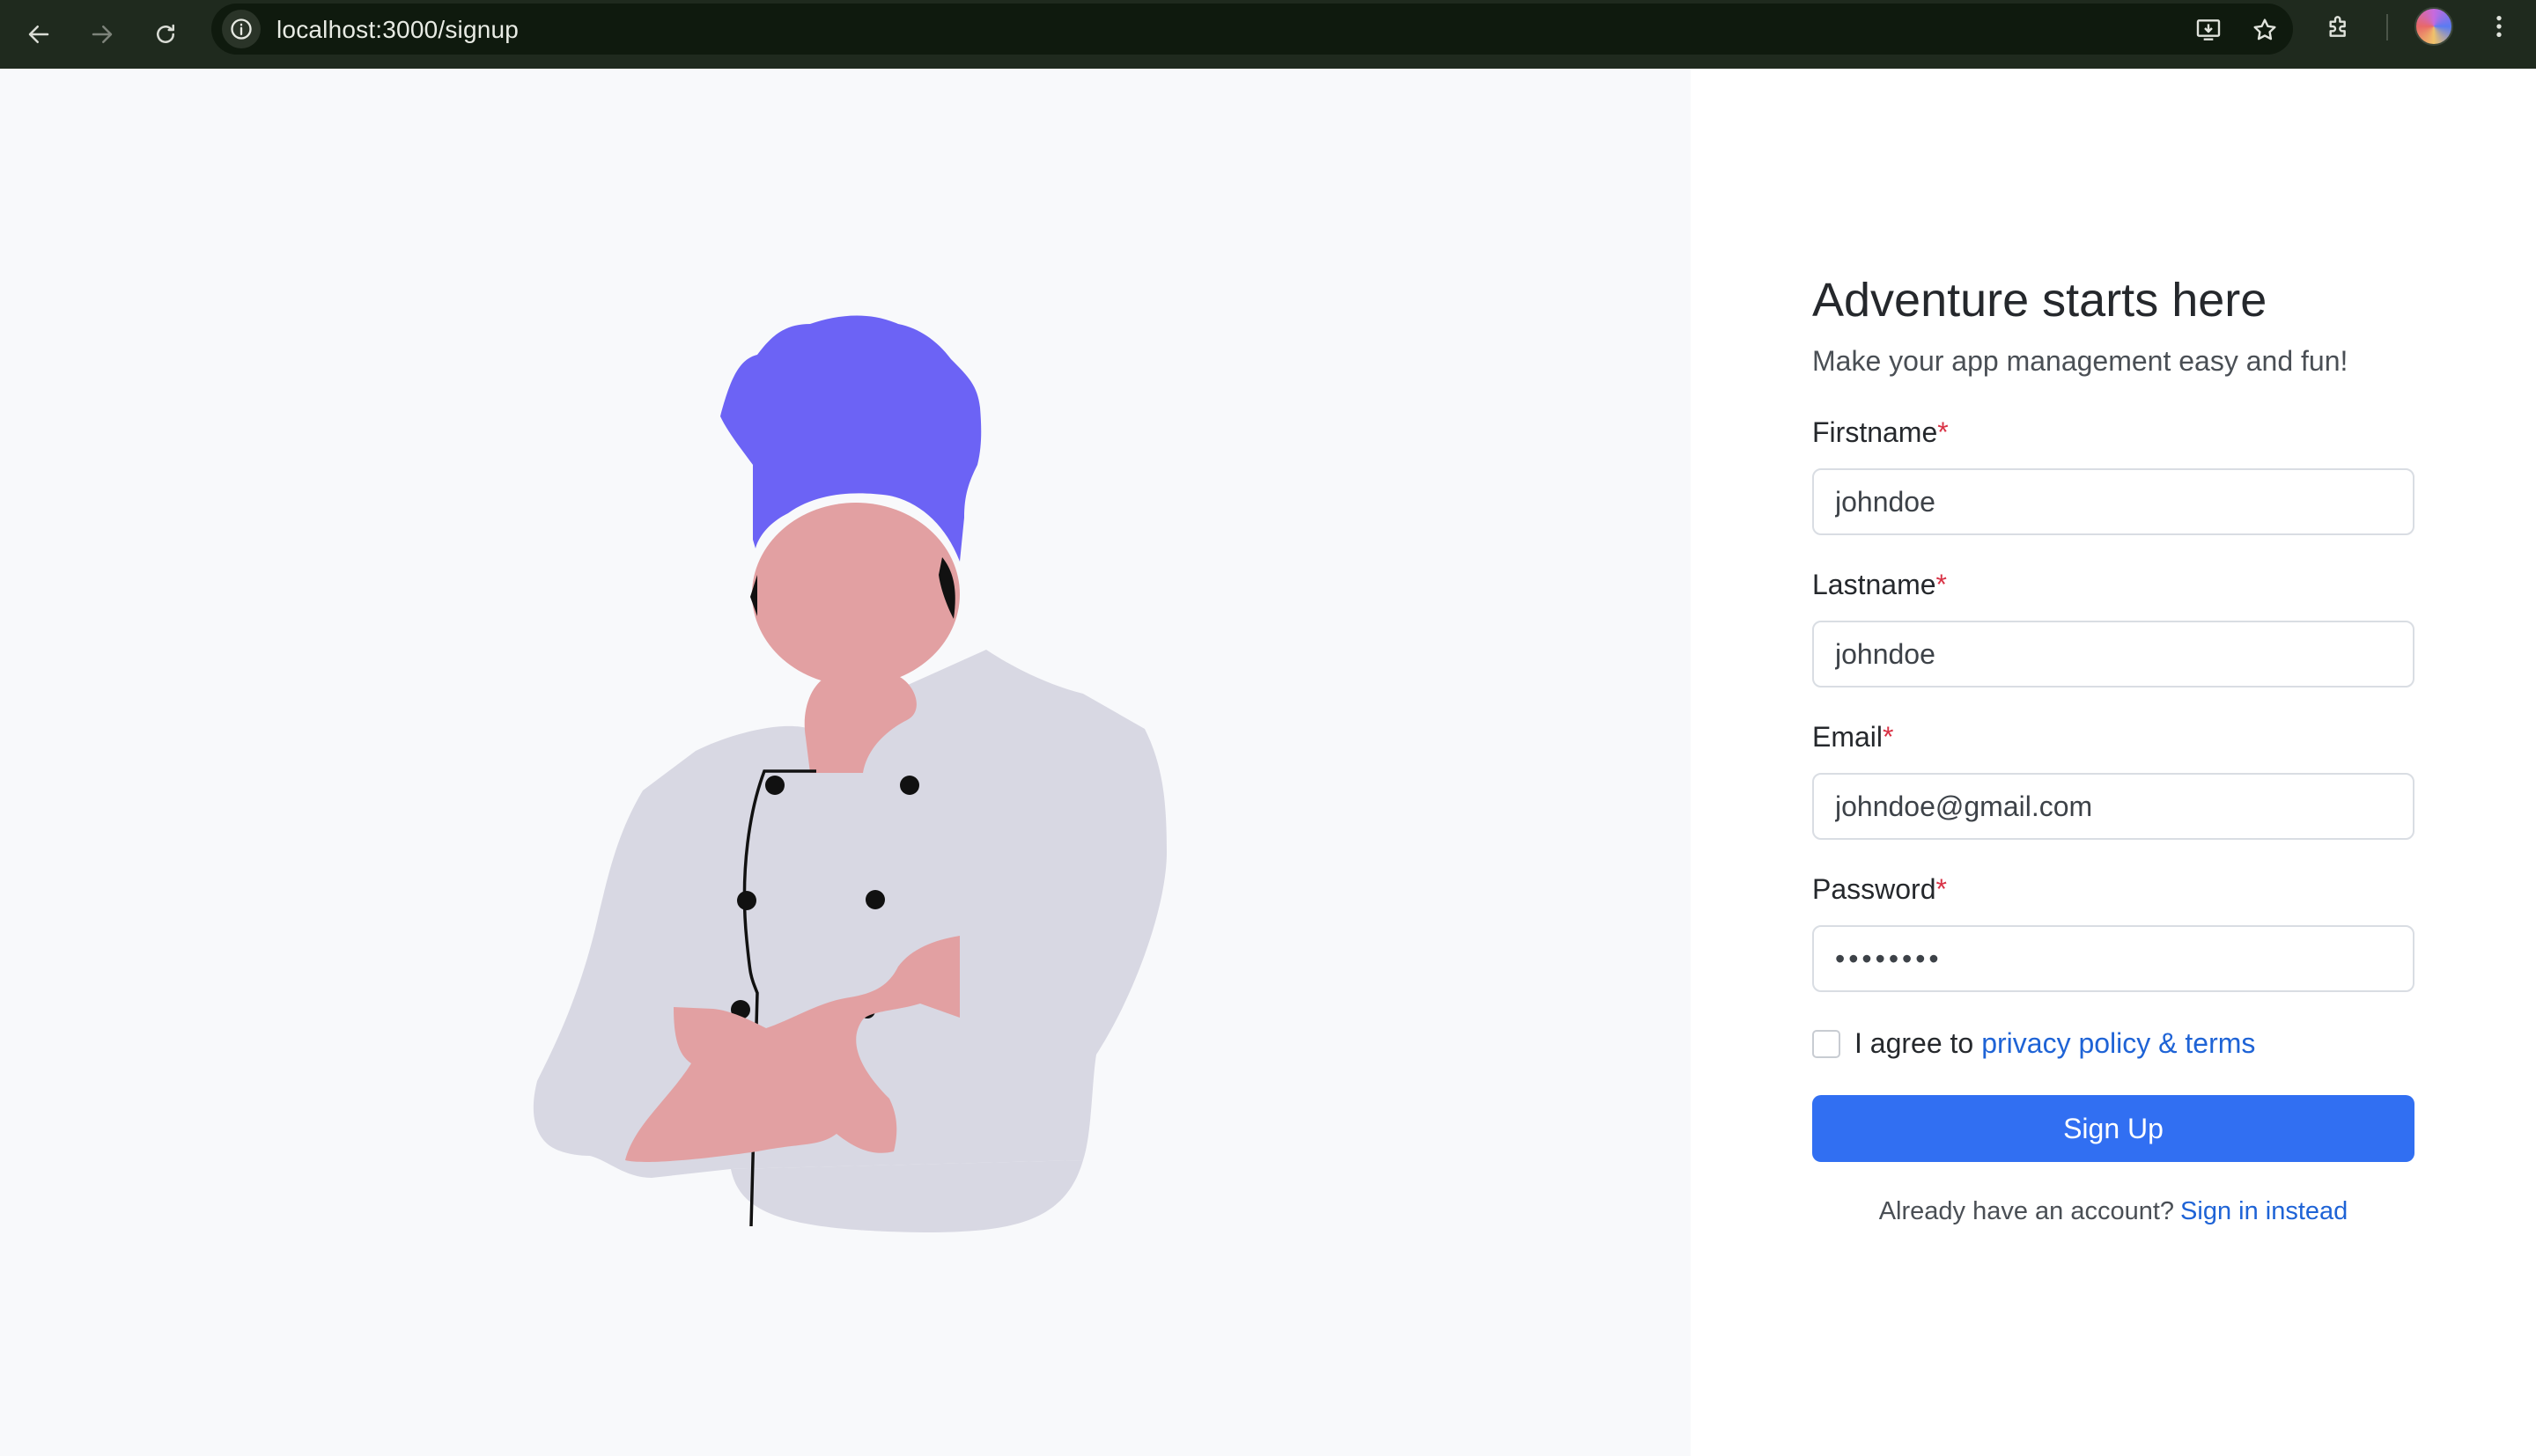 The width and height of the screenshot is (2536, 1456). I want to click on password-field-group: Password*, so click(2113, 933).